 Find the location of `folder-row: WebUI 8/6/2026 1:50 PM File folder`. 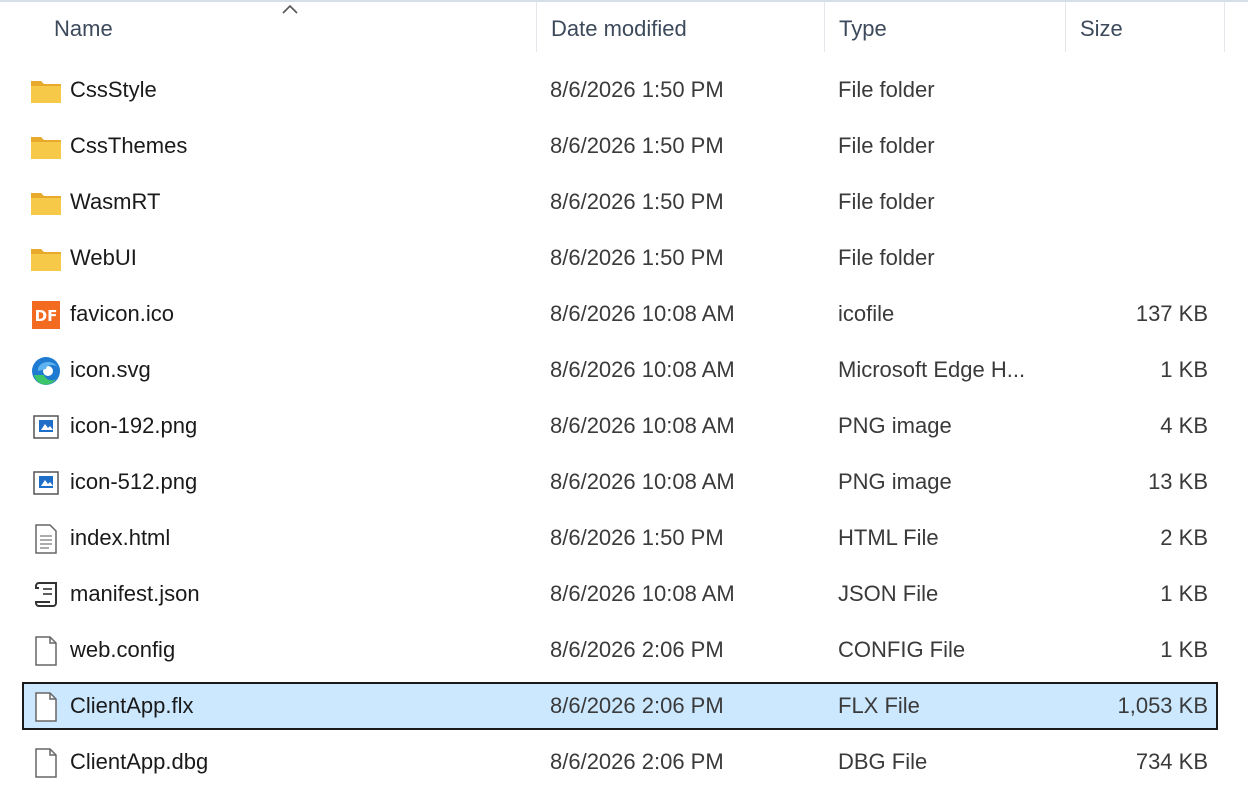

folder-row: WebUI 8/6/2026 1:50 PM File folder is located at coordinates (620, 258).